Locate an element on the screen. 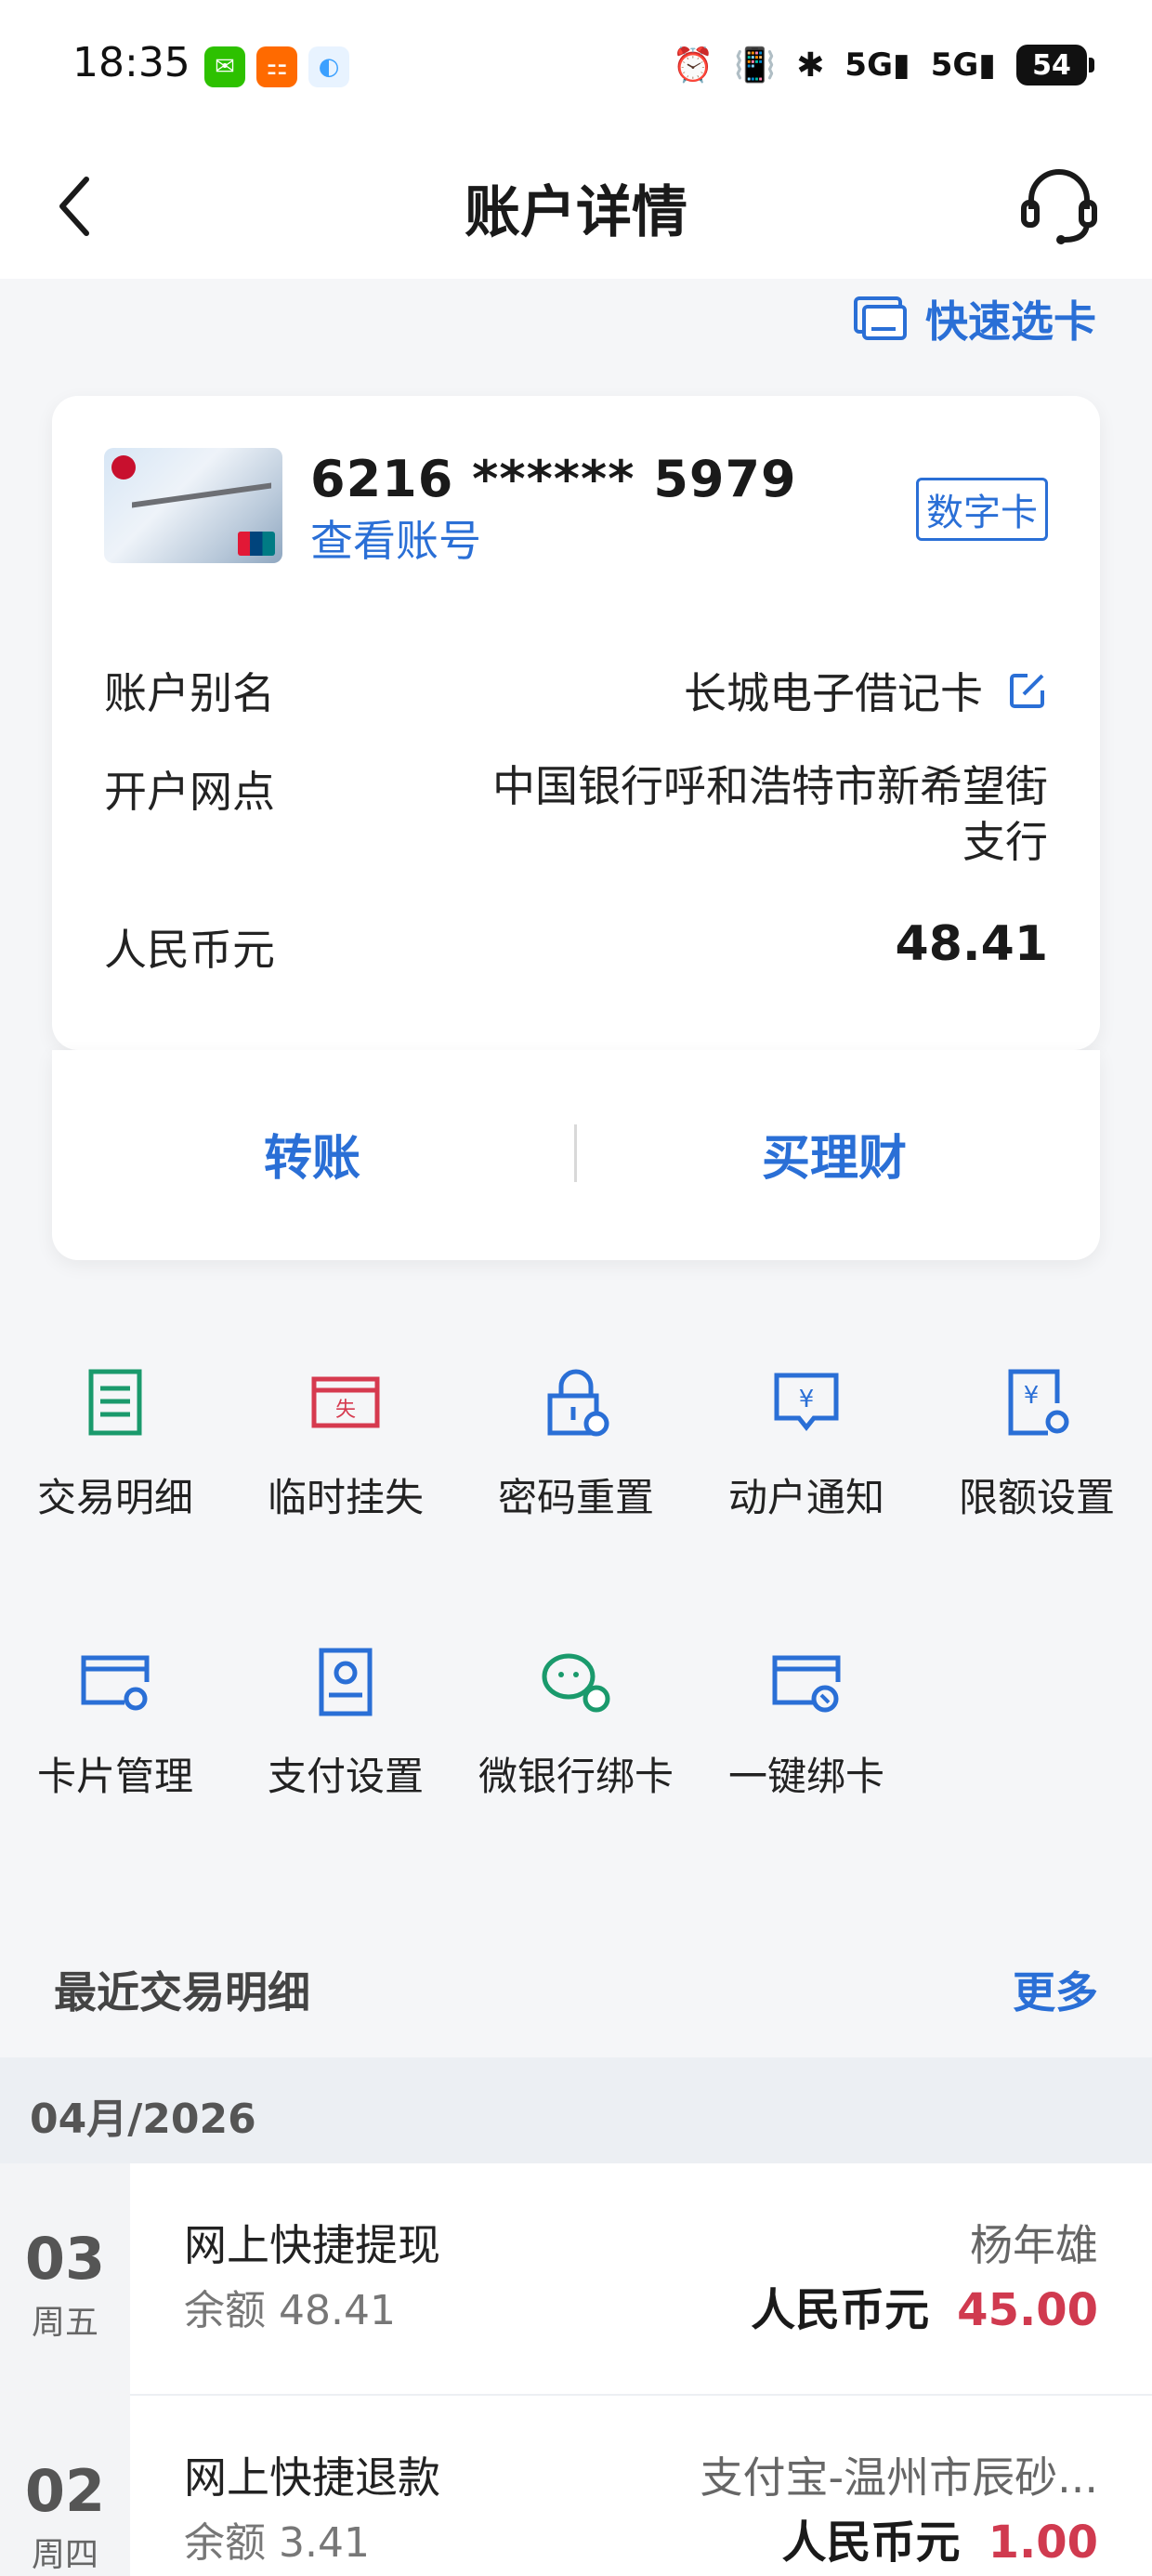  transaction-row: 03 周五 网上快捷提现 余额 48.41 杨年雄 人民币元 45.00 is located at coordinates (576, 2279).